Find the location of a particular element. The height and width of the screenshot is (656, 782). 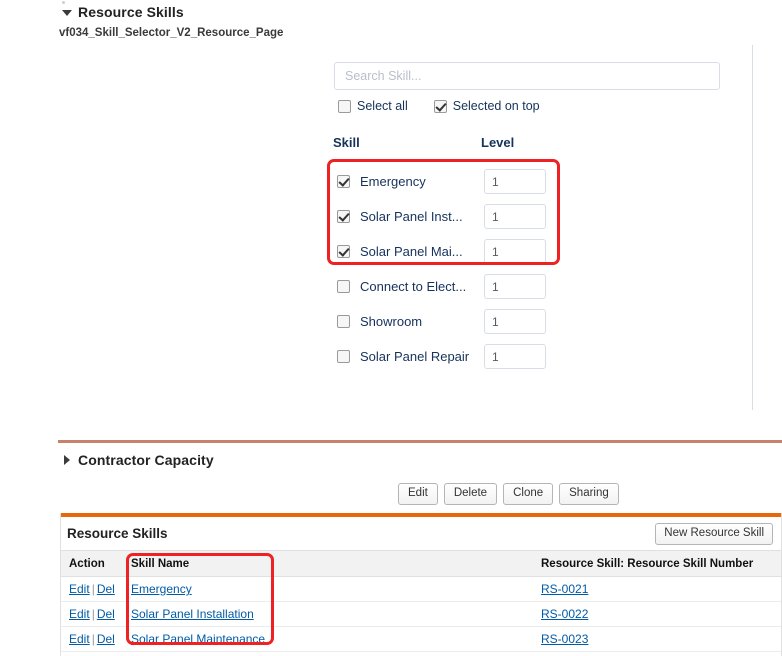

skill-row: Emergency is located at coordinates (452, 181).